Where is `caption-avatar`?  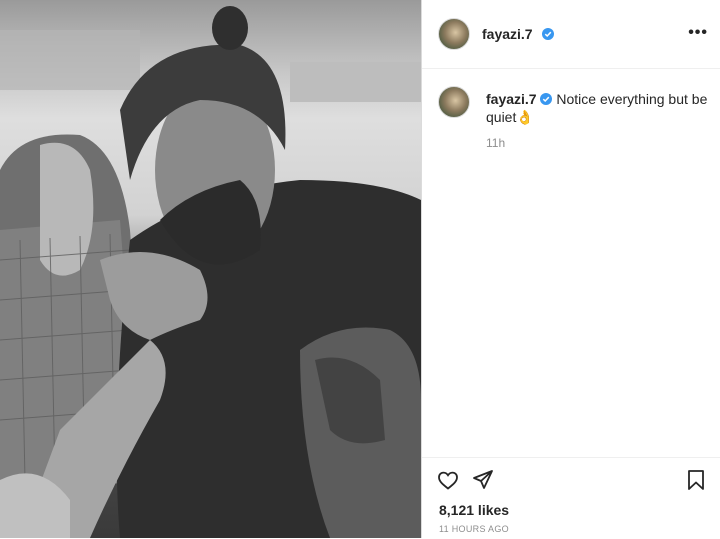 caption-avatar is located at coordinates (454, 102).